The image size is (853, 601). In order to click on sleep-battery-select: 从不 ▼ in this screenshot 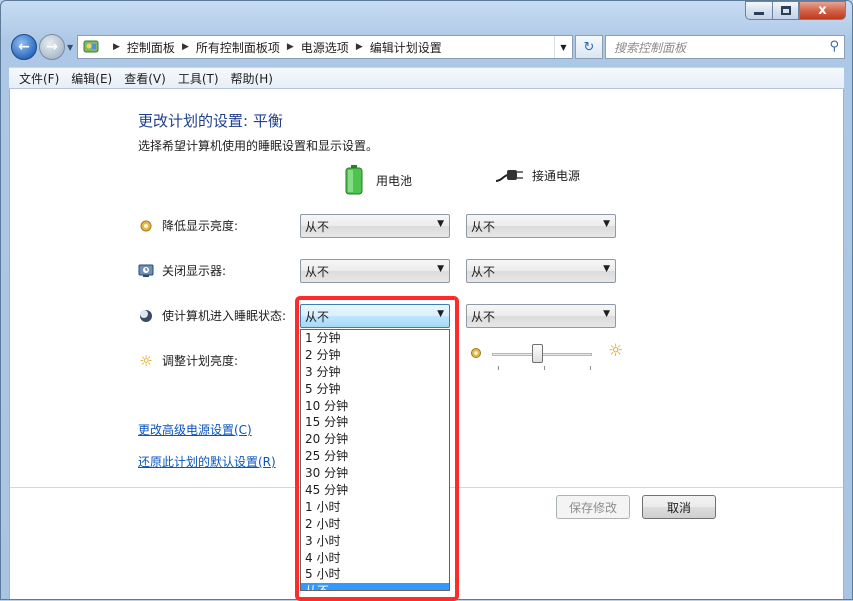, I will do `click(375, 316)`.